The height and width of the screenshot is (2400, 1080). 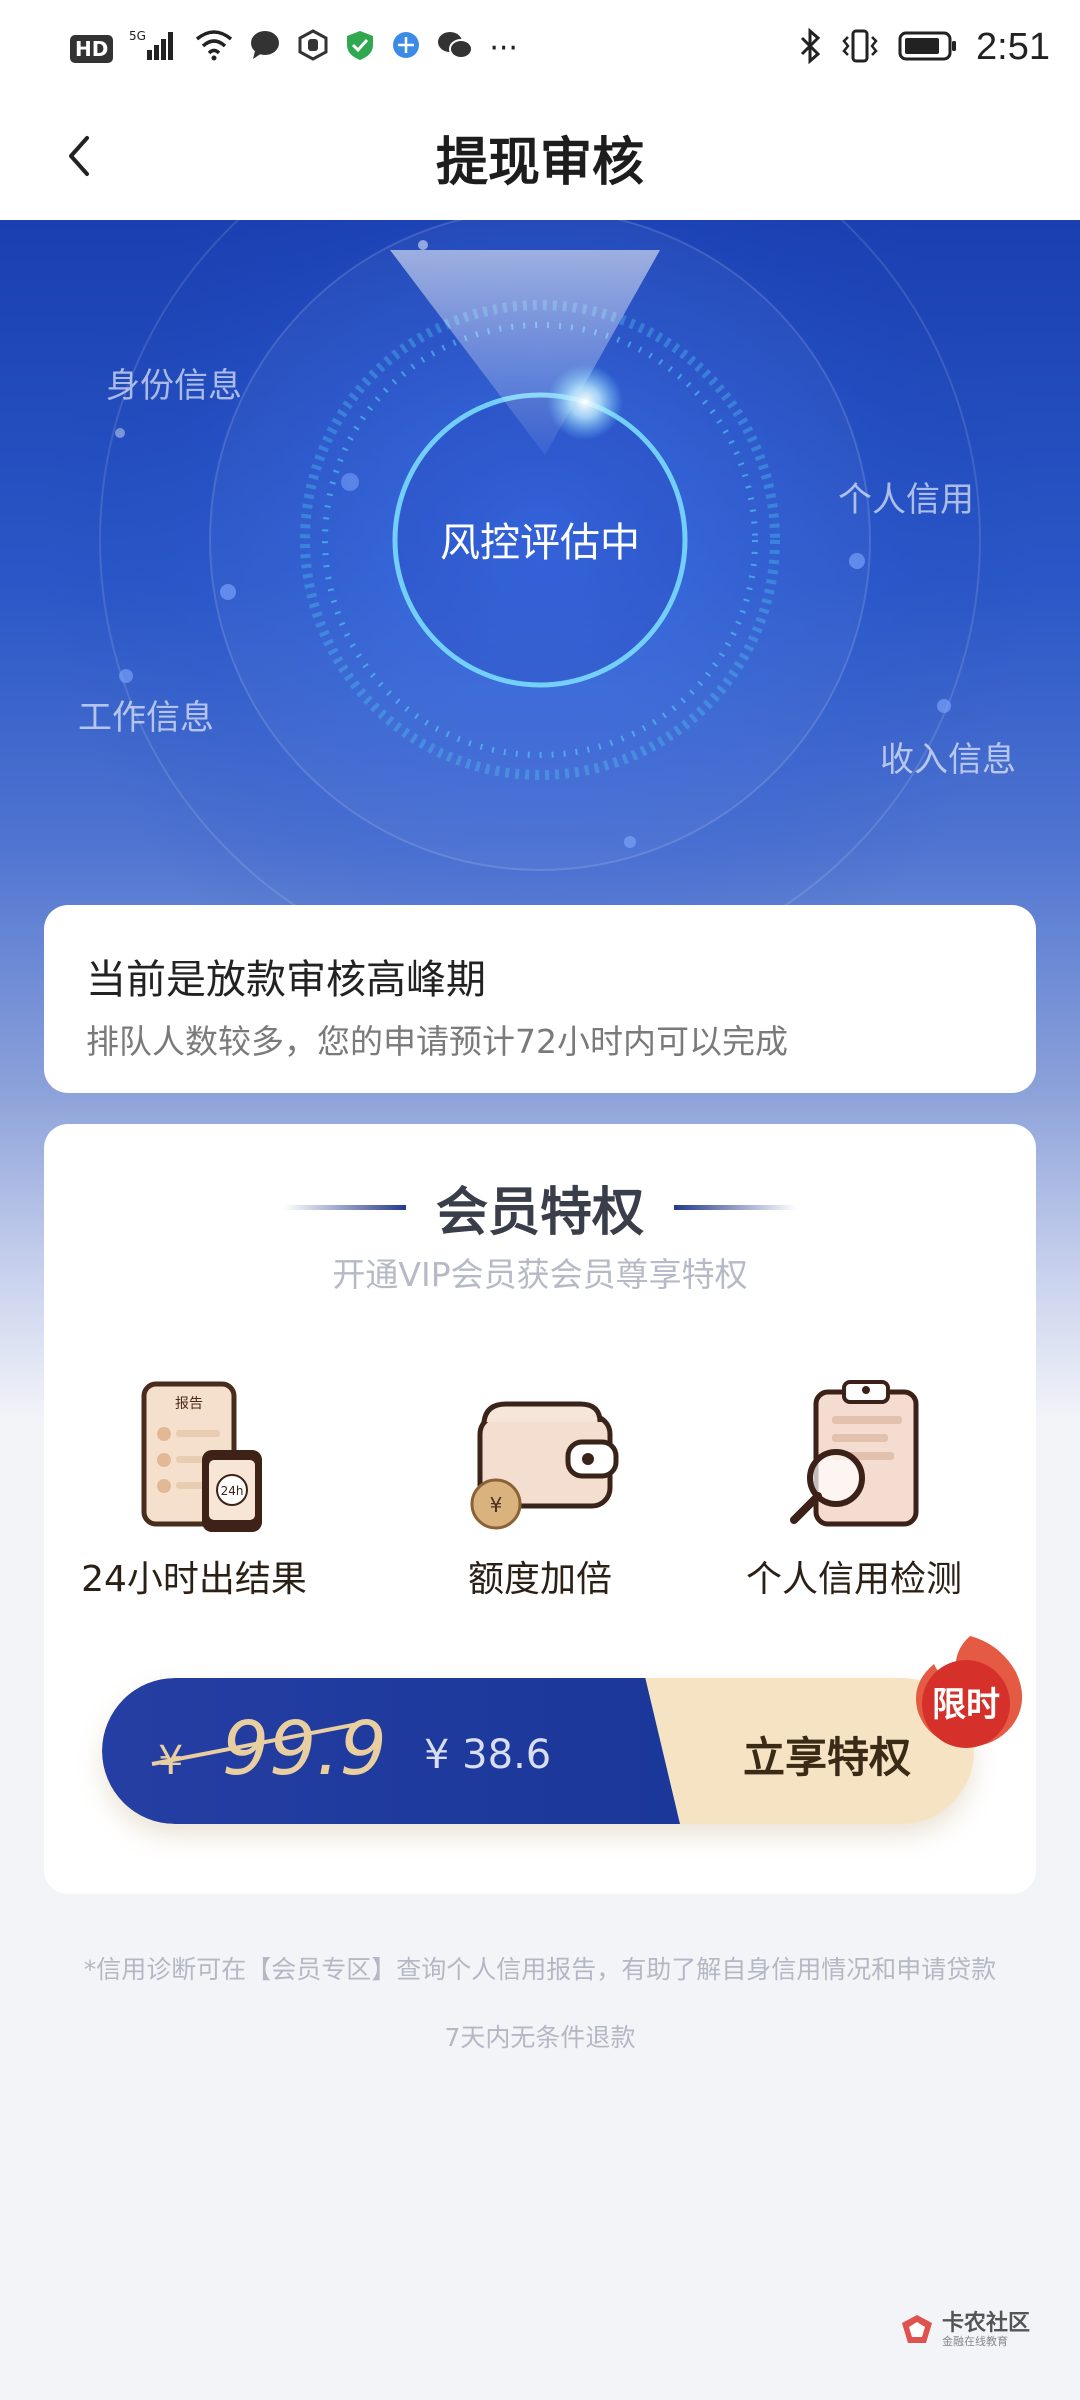 What do you see at coordinates (391, 1751) in the screenshot?
I see `price-panel` at bounding box center [391, 1751].